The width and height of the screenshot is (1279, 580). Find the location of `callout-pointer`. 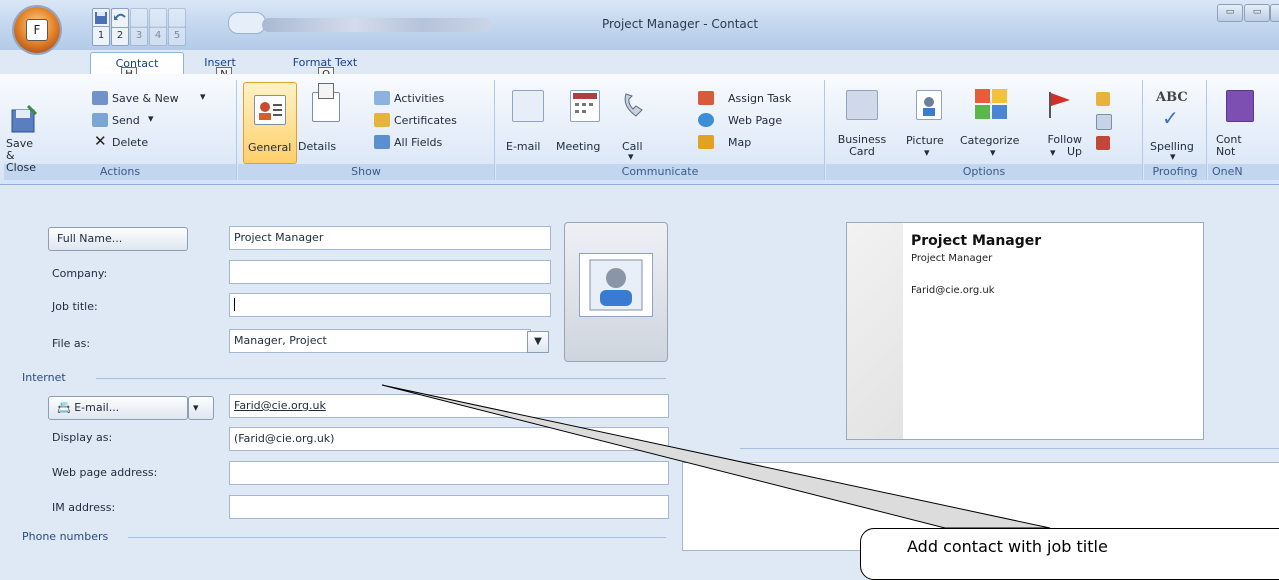

callout-pointer is located at coordinates (716, 456).